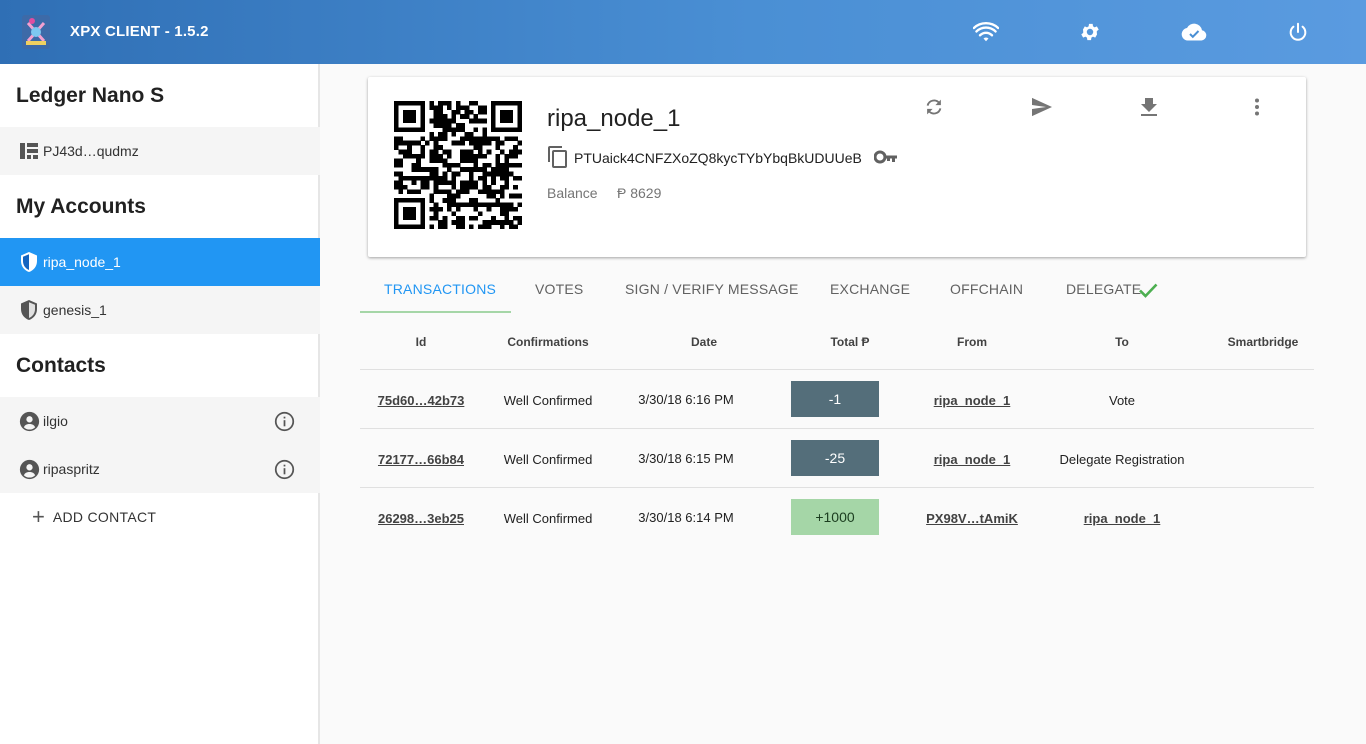 This screenshot has height=744, width=1366. Describe the element at coordinates (90, 95) in the screenshot. I see `ledger-heading: Ledger Nano S` at that location.